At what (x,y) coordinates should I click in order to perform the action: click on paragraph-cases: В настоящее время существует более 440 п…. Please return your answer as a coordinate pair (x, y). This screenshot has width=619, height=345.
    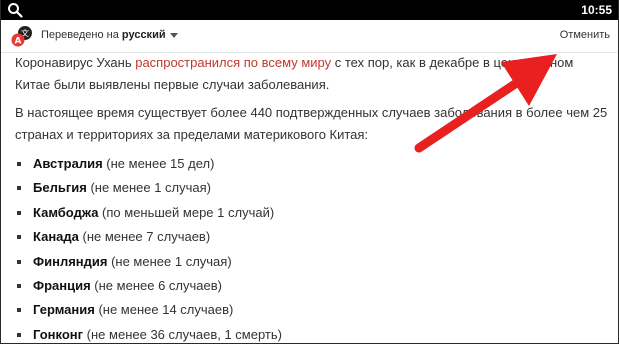
    Looking at the image, I should click on (311, 123).